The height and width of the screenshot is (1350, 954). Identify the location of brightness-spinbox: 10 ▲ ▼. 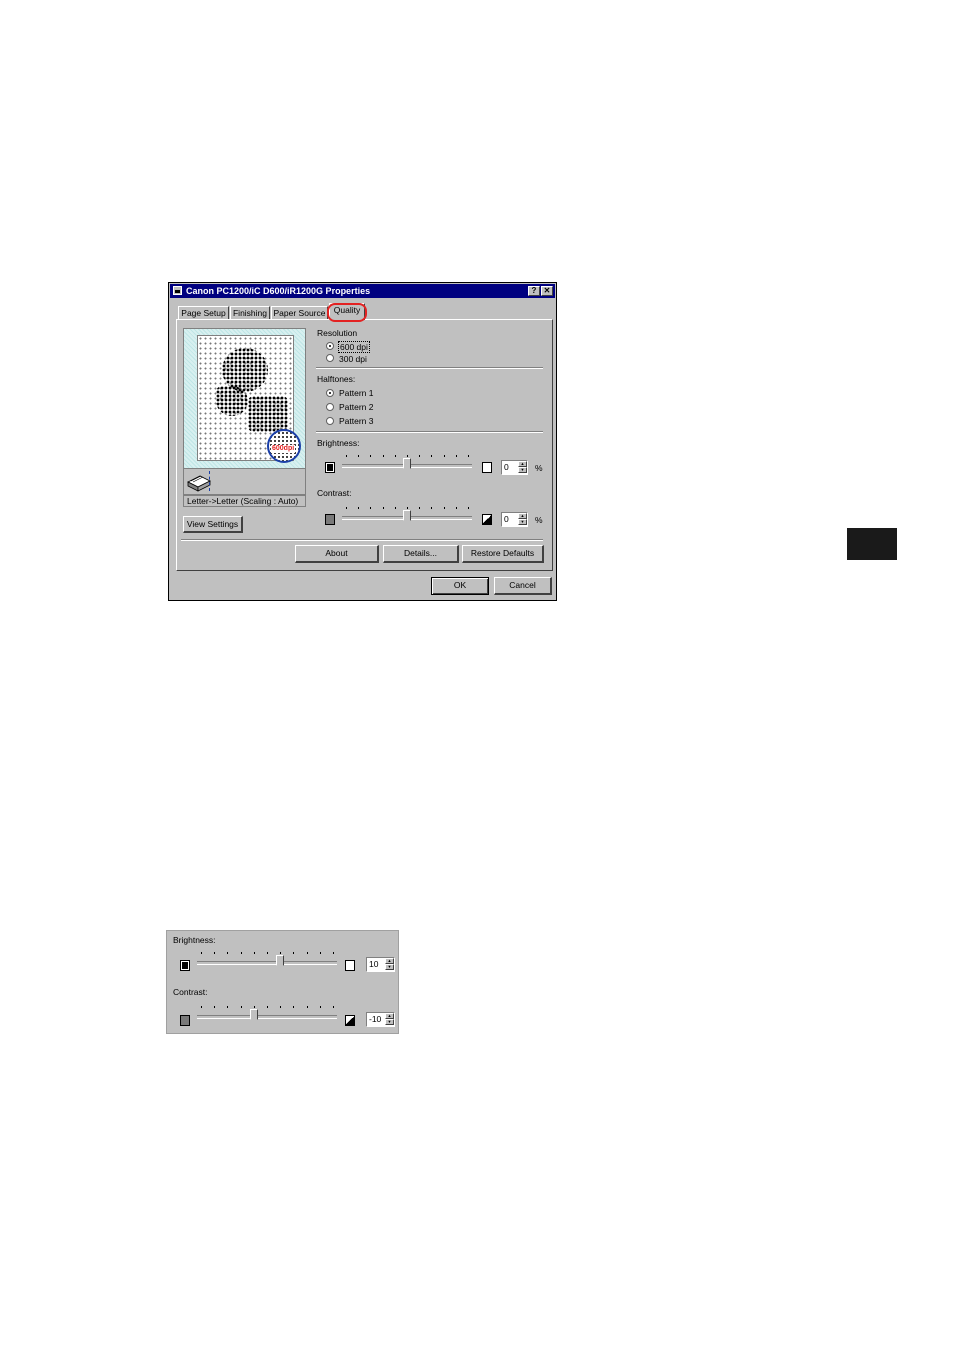
(380, 964).